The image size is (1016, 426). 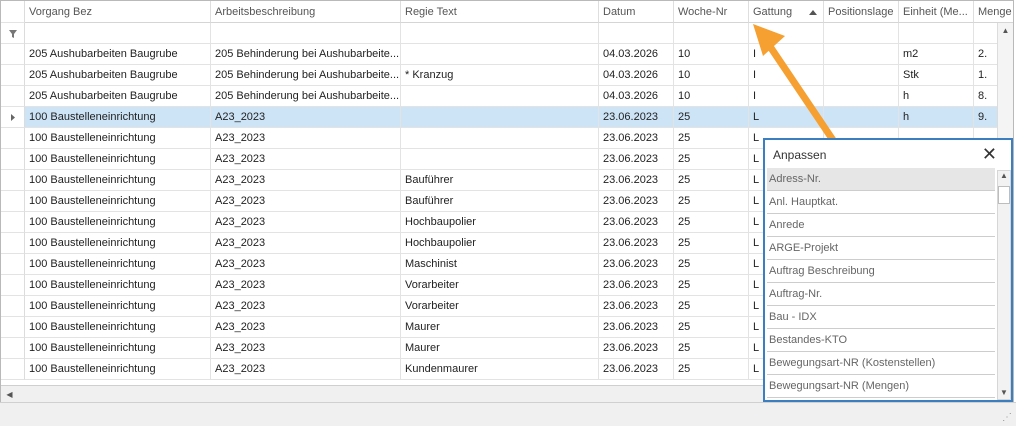 I want to click on table-cell: * Kranzug, so click(x=500, y=75).